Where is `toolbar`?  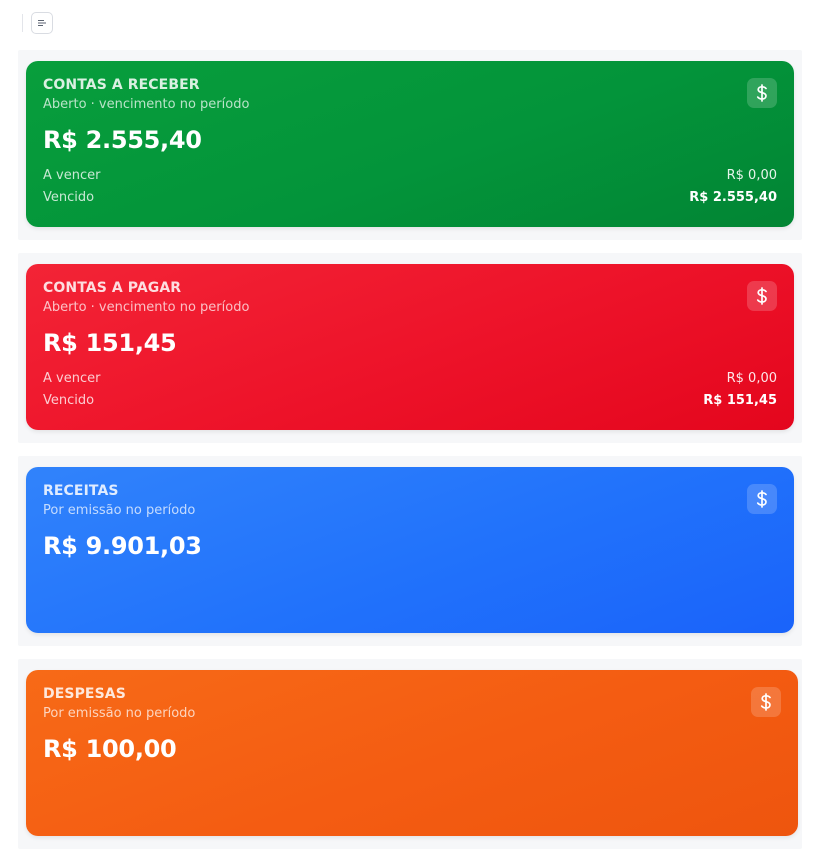 toolbar is located at coordinates (37, 23).